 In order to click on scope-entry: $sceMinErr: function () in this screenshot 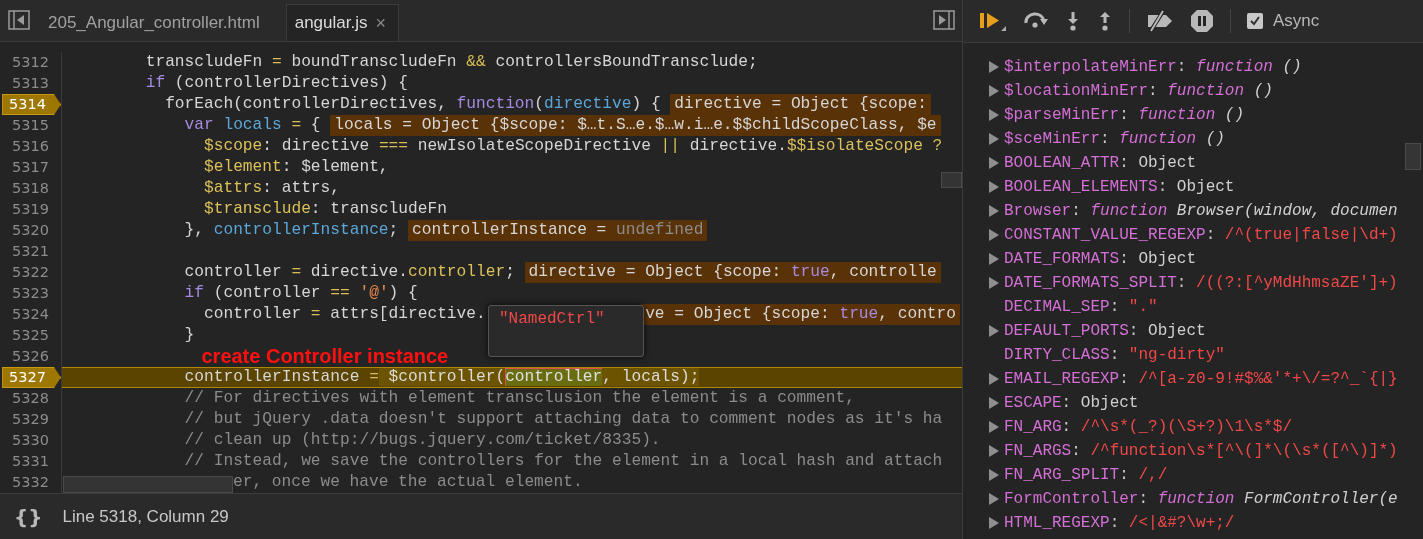, I will do `click(1114, 139)`.